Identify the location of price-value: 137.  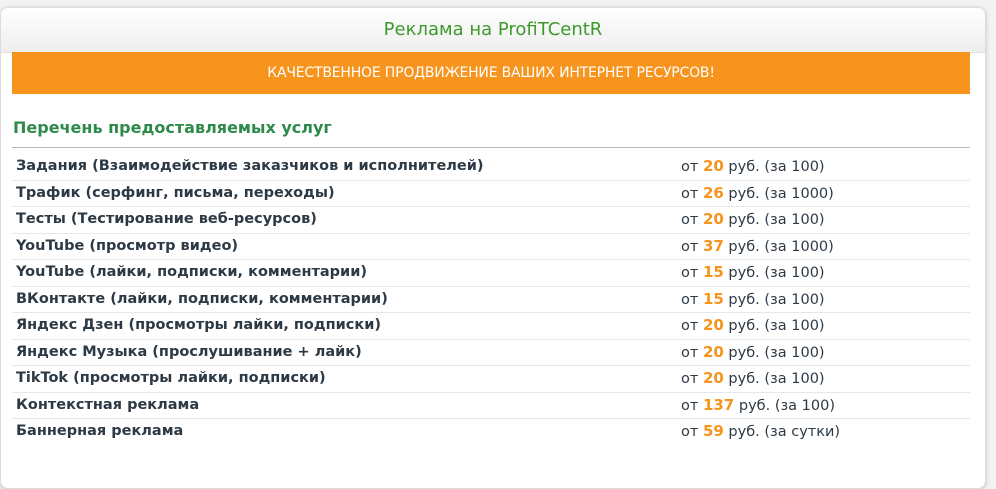
(718, 404).